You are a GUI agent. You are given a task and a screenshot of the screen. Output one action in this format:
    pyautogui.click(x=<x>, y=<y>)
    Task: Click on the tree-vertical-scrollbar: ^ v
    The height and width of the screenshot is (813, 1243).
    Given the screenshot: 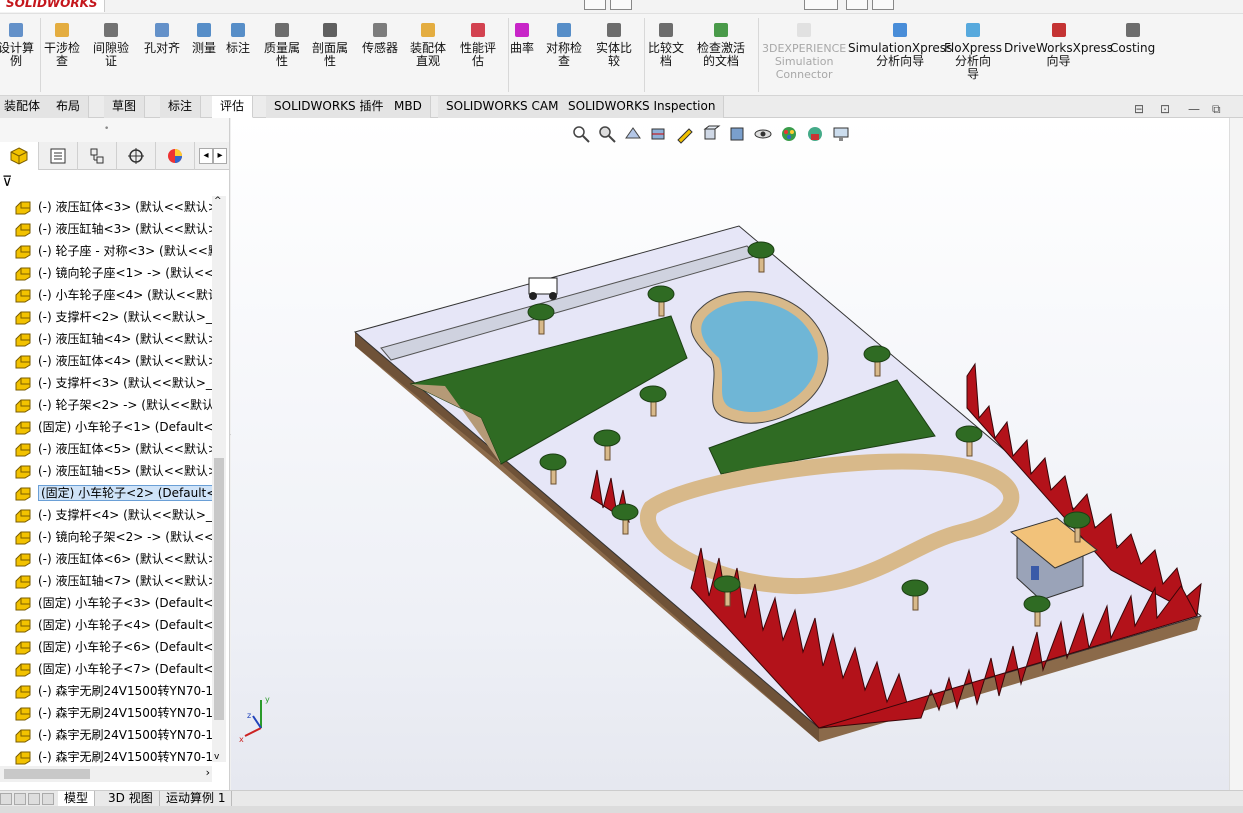 What is the action you would take?
    pyautogui.click(x=219, y=479)
    